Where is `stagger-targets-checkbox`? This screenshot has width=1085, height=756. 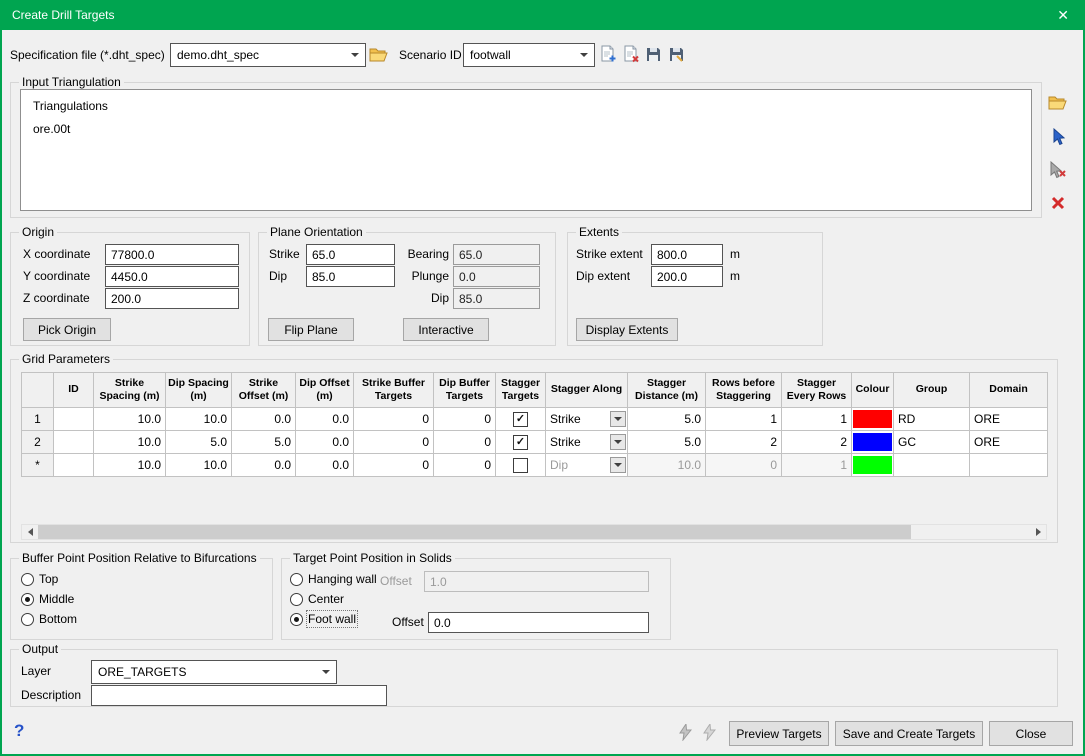
stagger-targets-checkbox is located at coordinates (520, 465).